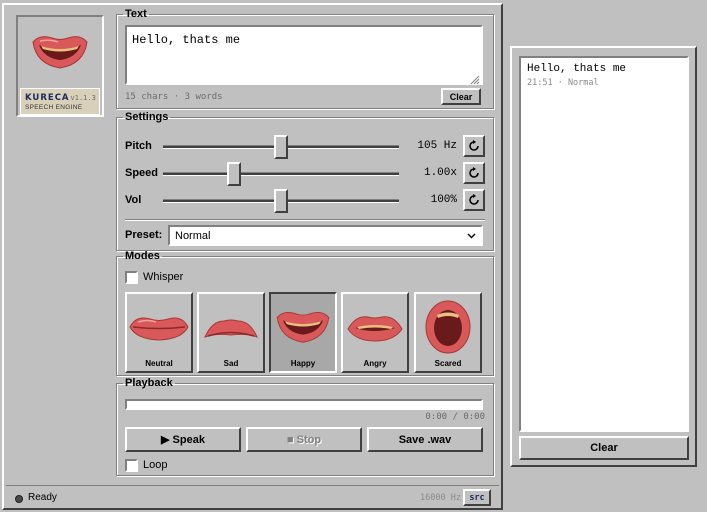  I want to click on clear-text-button: Clear, so click(461, 96).